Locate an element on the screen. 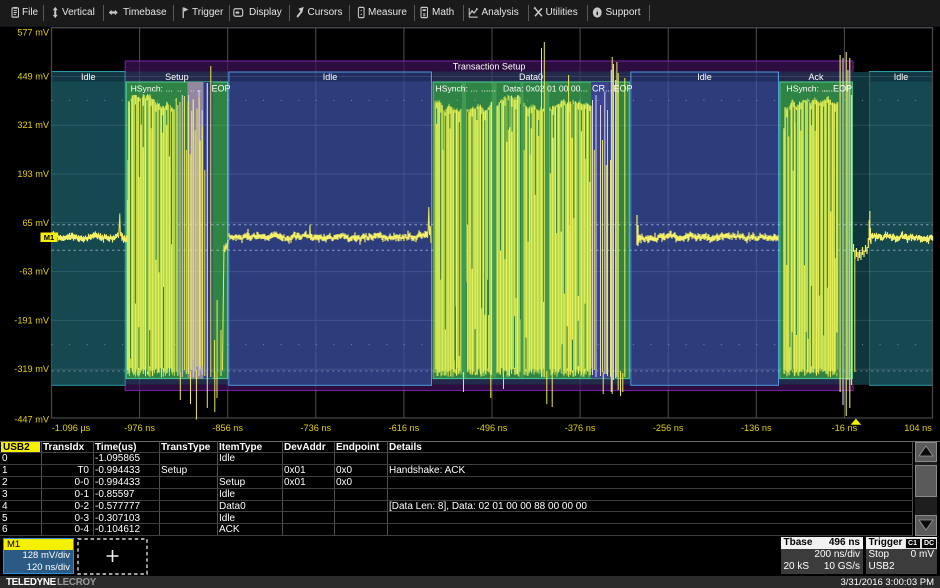  svg-text: 193 mV is located at coordinates (33, 174).